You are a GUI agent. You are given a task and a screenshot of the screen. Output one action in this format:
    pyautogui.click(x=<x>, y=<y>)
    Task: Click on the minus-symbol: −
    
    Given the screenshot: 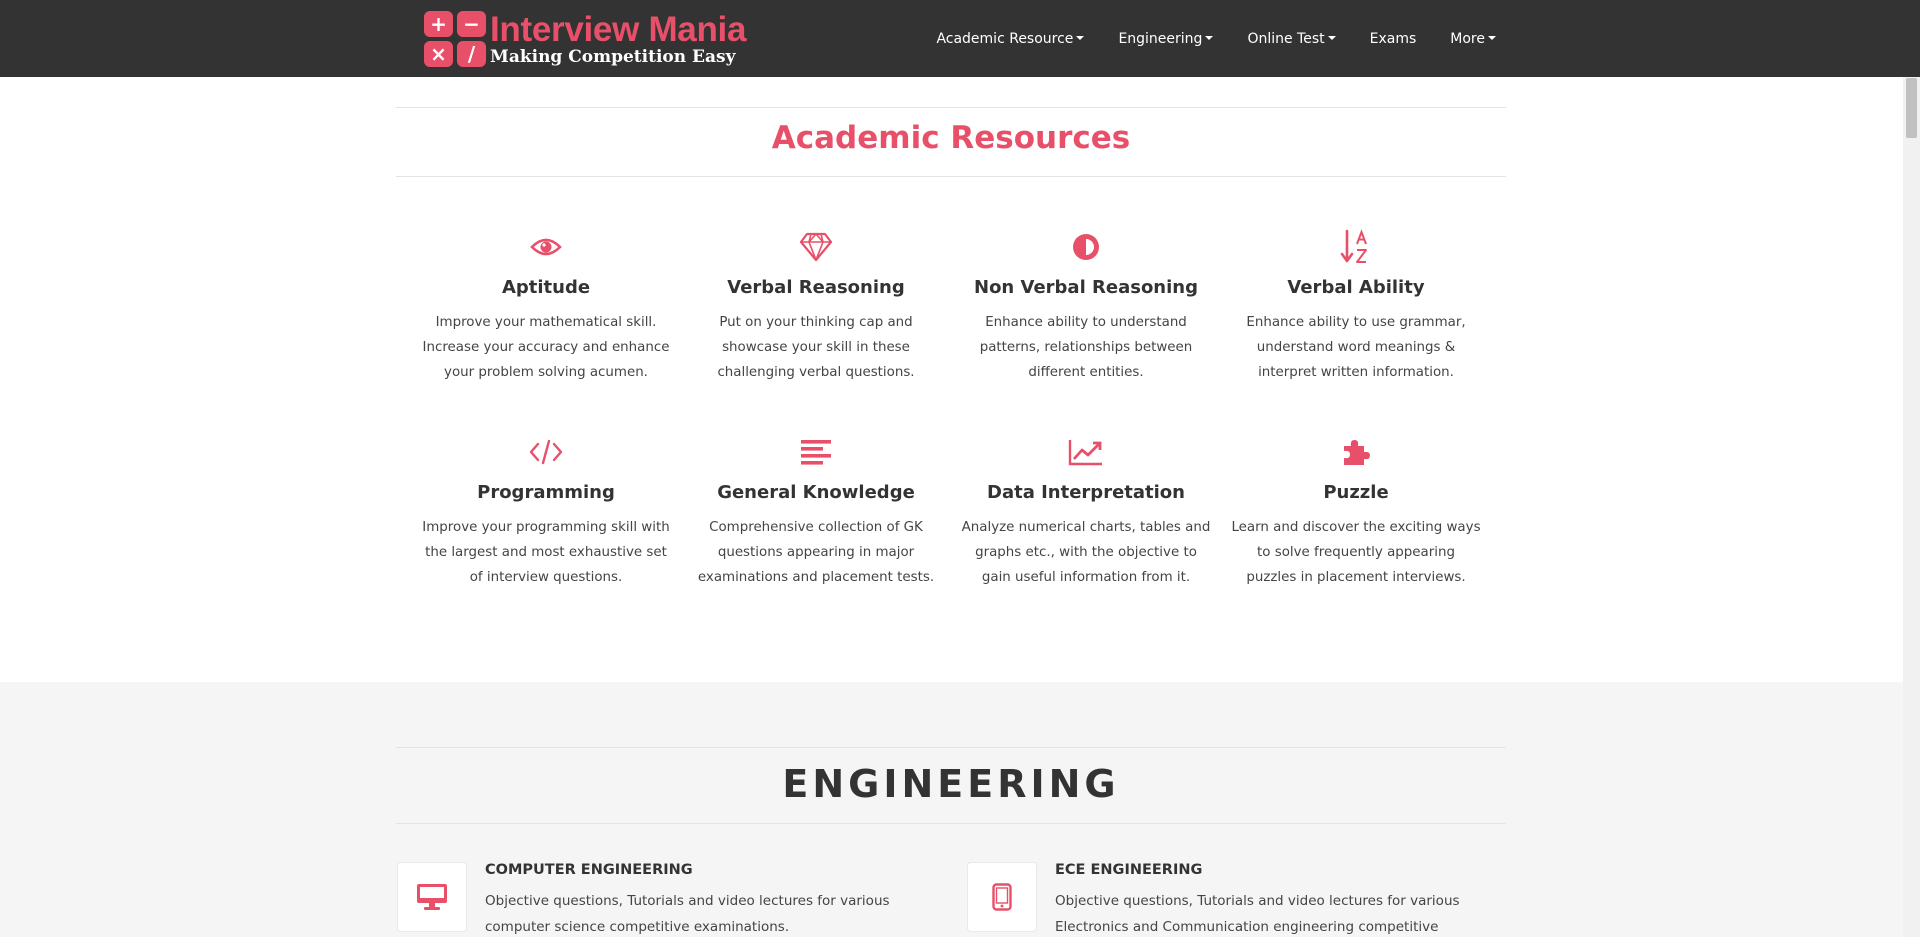 What is the action you would take?
    pyautogui.click(x=471, y=24)
    